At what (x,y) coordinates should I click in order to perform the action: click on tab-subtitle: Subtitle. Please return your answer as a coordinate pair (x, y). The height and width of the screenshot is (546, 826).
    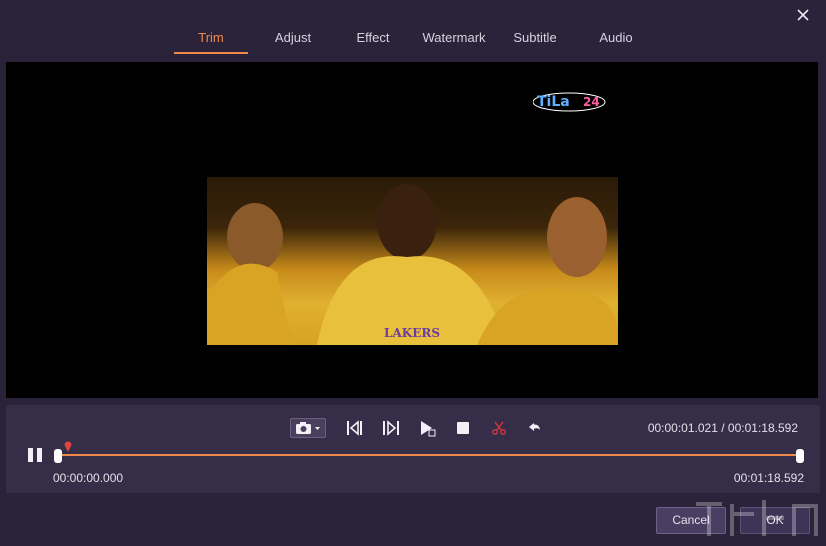
    Looking at the image, I should click on (535, 38).